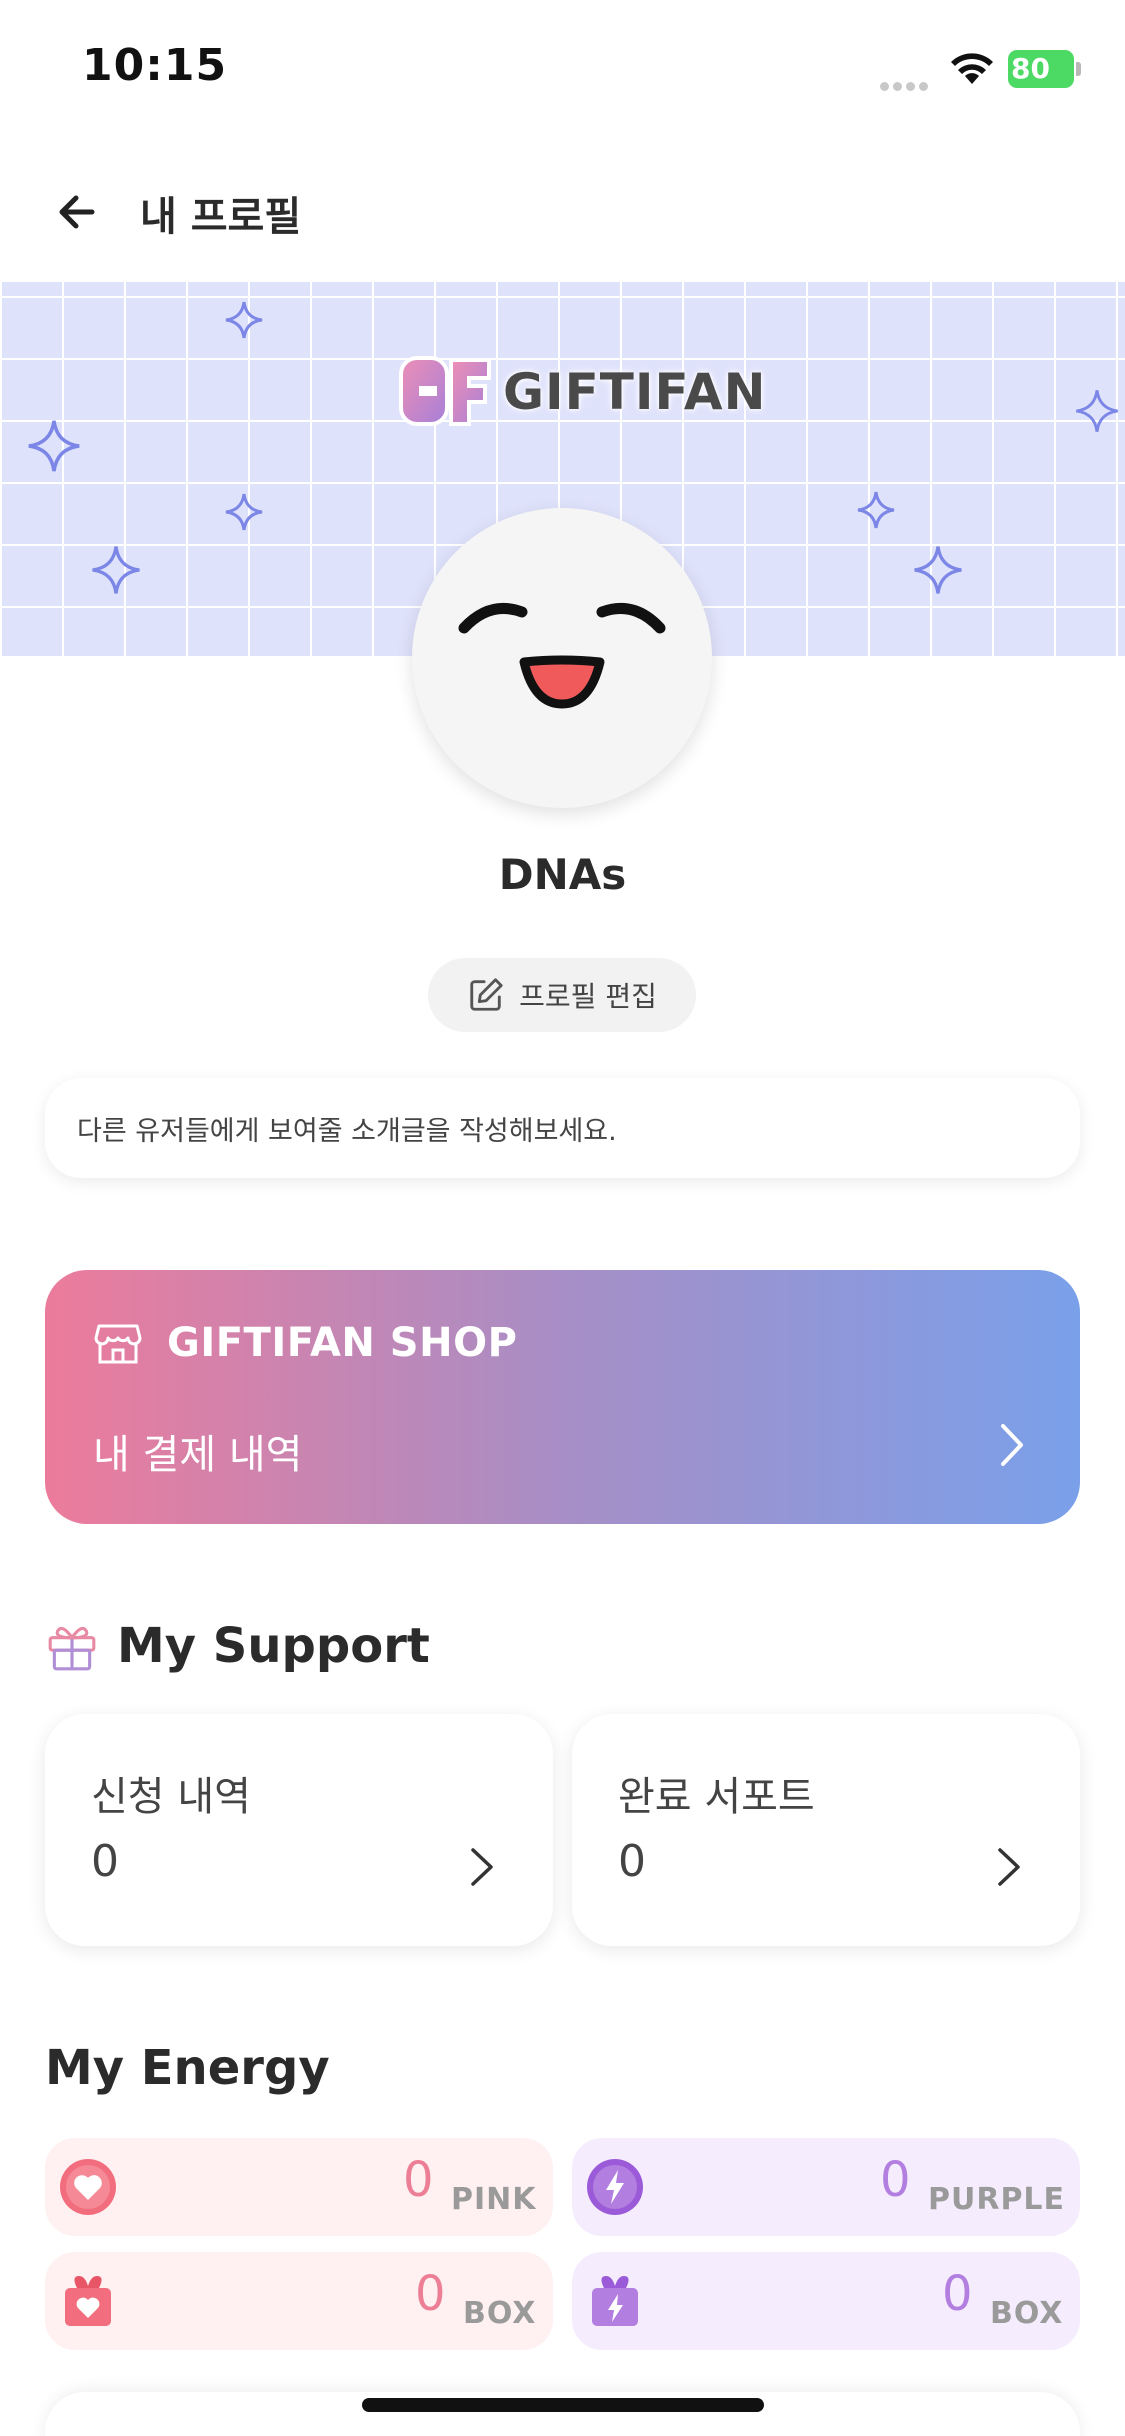 This screenshot has height=2436, width=1125. Describe the element at coordinates (500, 2313) in the screenshot. I see `pink-box-unit: BOX` at that location.